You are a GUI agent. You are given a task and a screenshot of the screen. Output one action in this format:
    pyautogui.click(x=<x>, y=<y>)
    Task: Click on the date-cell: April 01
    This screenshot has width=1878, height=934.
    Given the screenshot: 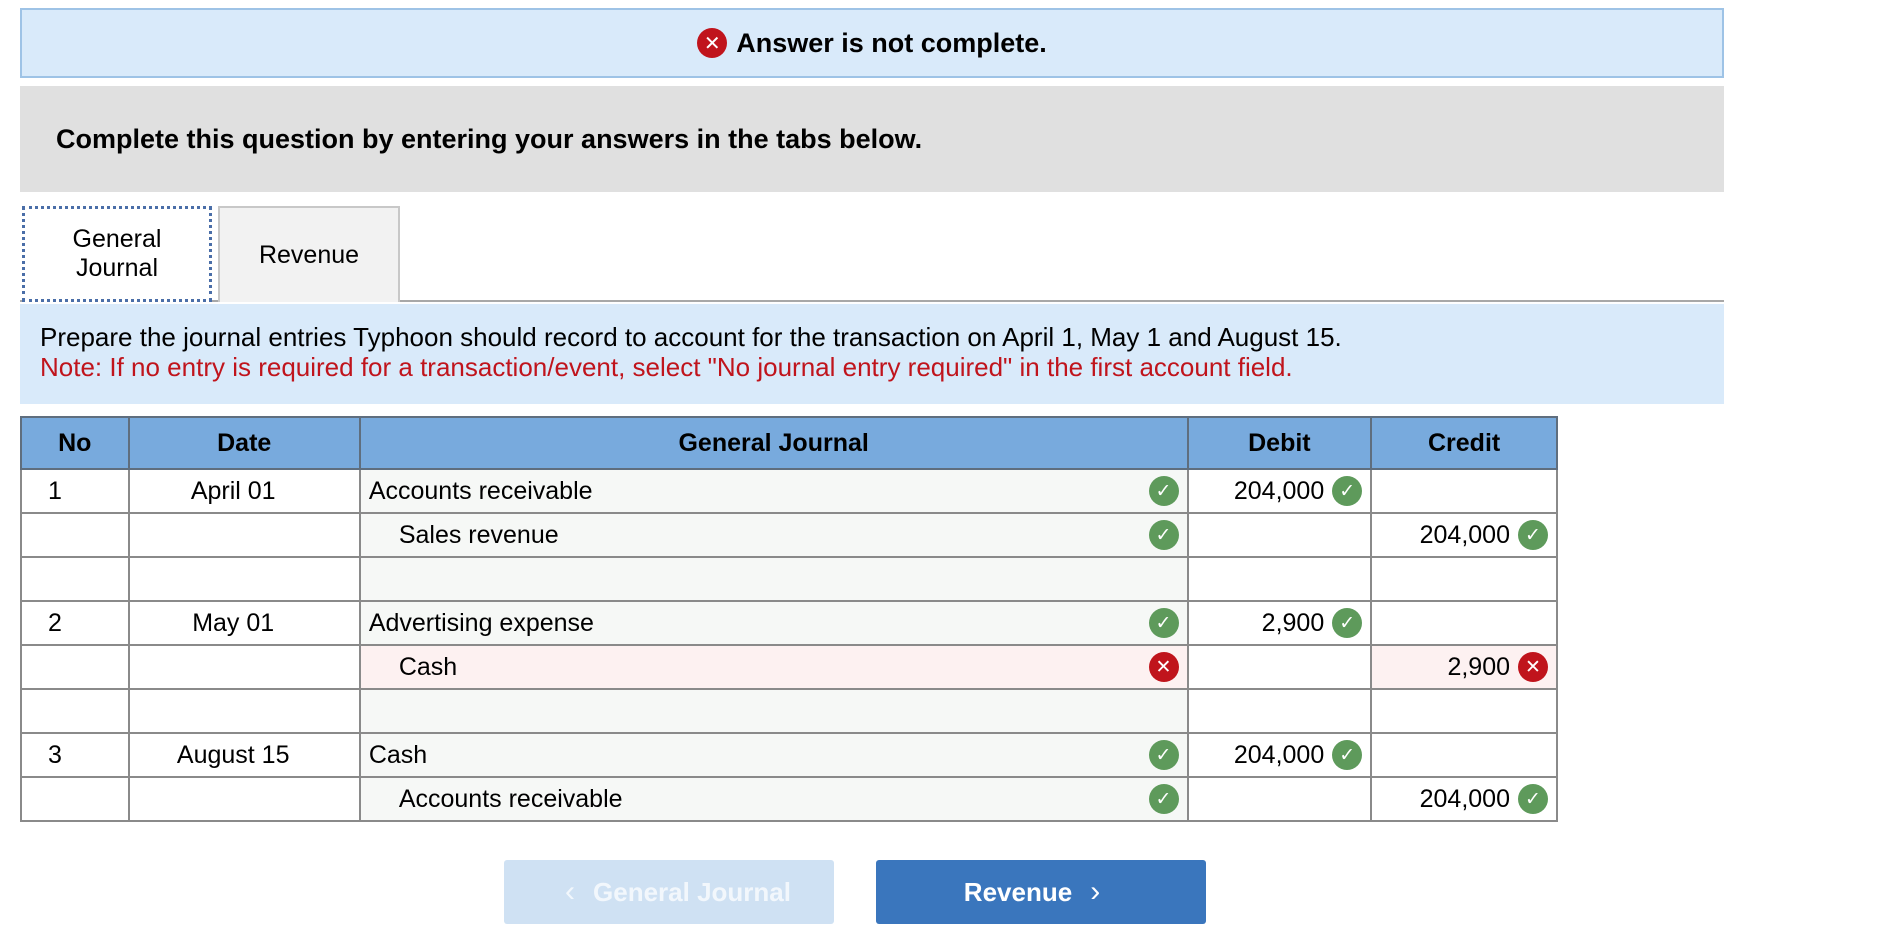 What is the action you would take?
    pyautogui.click(x=244, y=491)
    